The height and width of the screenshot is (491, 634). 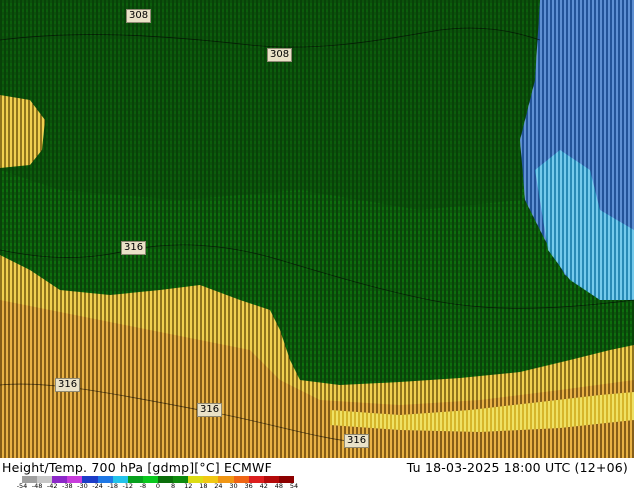 What do you see at coordinates (158, 486) in the screenshot?
I see `colorbar-tick-label: 0` at bounding box center [158, 486].